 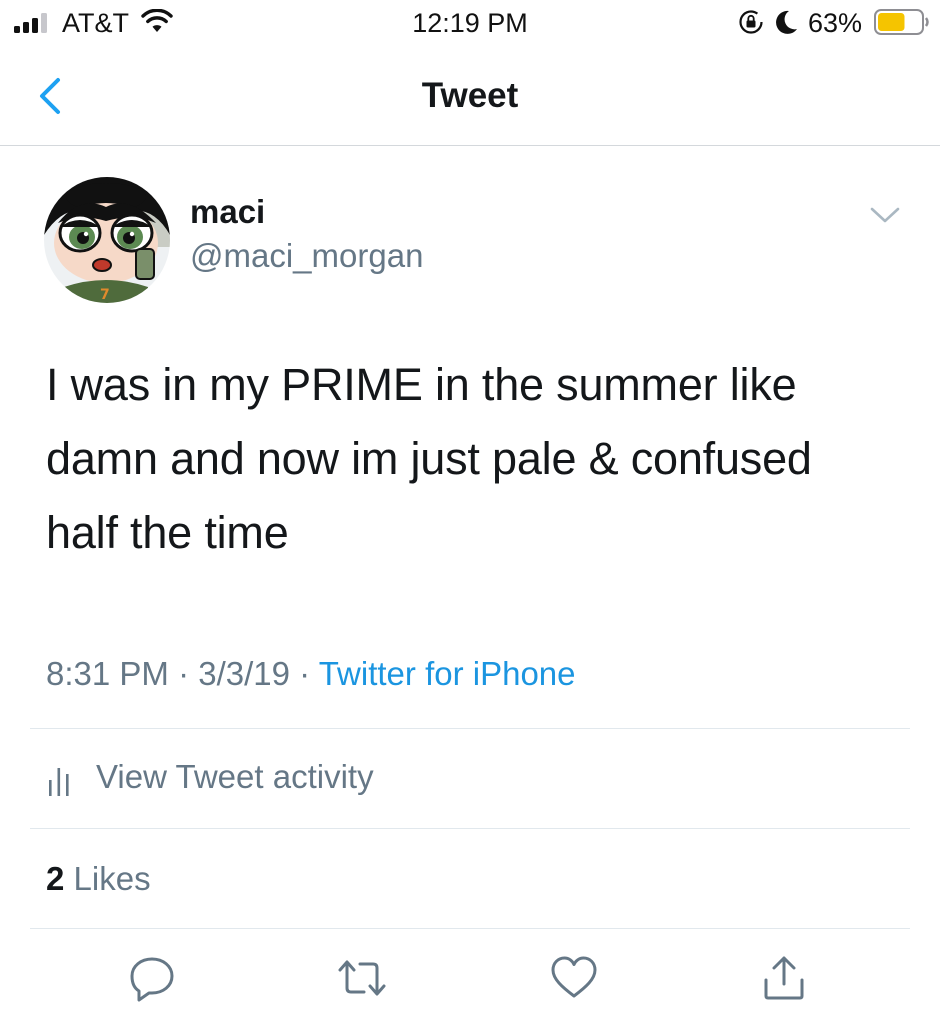 I want to click on bar-chart-icon, so click(x=59, y=782).